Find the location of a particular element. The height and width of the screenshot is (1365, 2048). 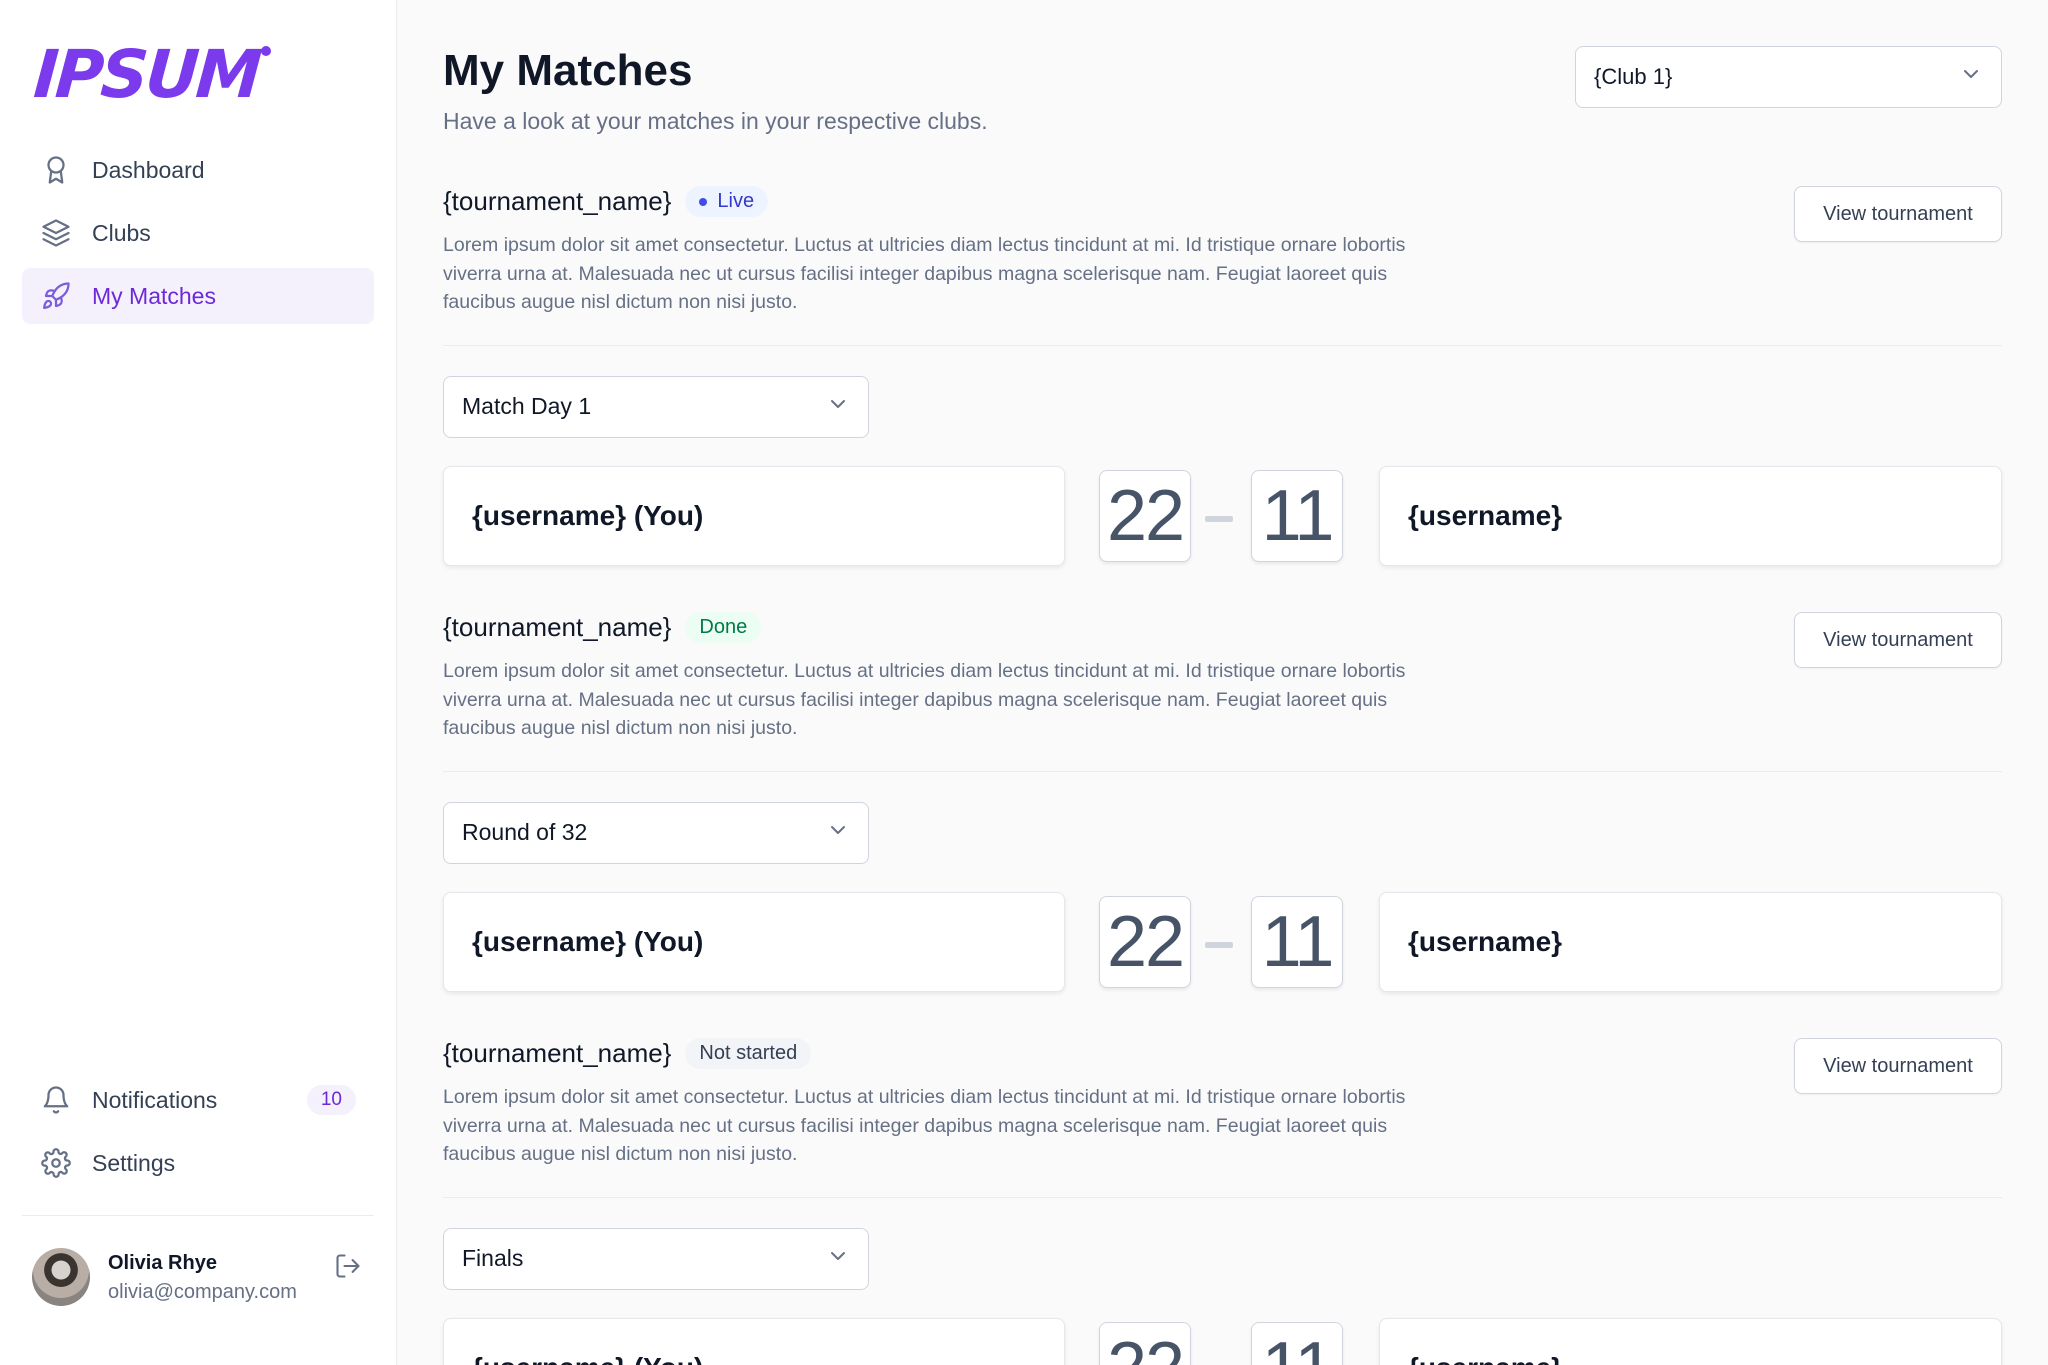

round-select: Round of 32 is located at coordinates (656, 832).